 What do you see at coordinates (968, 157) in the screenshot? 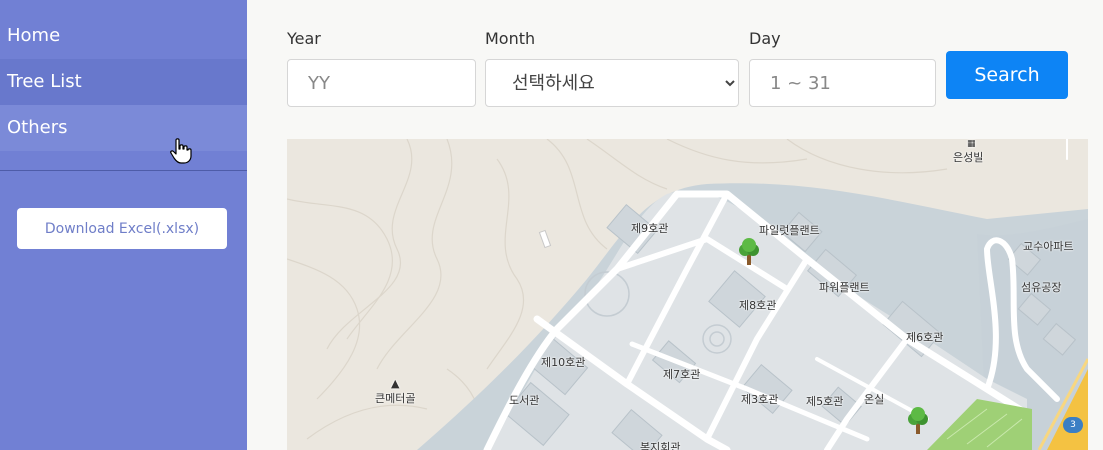
I see `map-label-eunseongbil: 은성빌` at bounding box center [968, 157].